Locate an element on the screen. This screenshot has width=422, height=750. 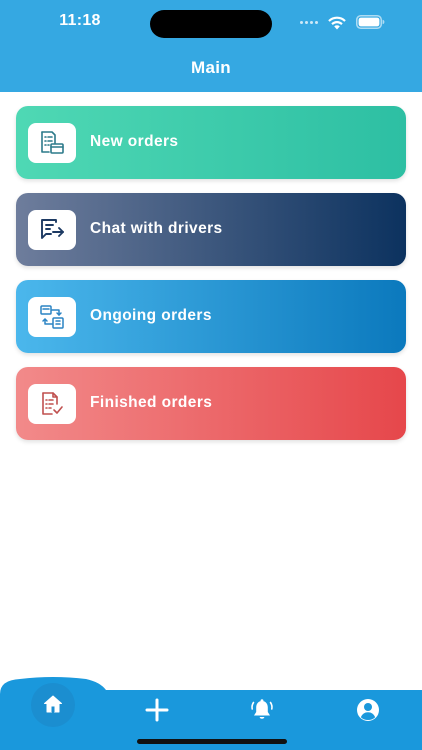
bell-icon is located at coordinates (262, 709).